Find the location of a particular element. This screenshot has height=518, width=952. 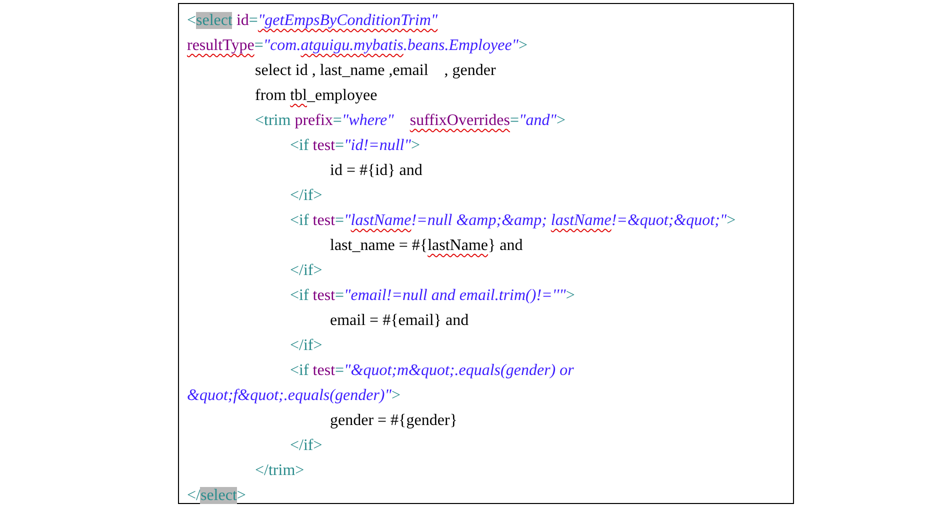

code-line: select id , last_name ,email , gender is located at coordinates (375, 71).